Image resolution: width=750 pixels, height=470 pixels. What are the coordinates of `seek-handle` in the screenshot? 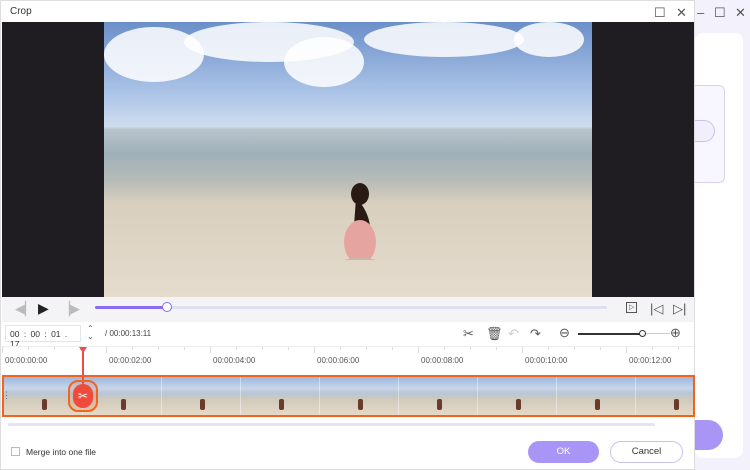 It's located at (166, 307).